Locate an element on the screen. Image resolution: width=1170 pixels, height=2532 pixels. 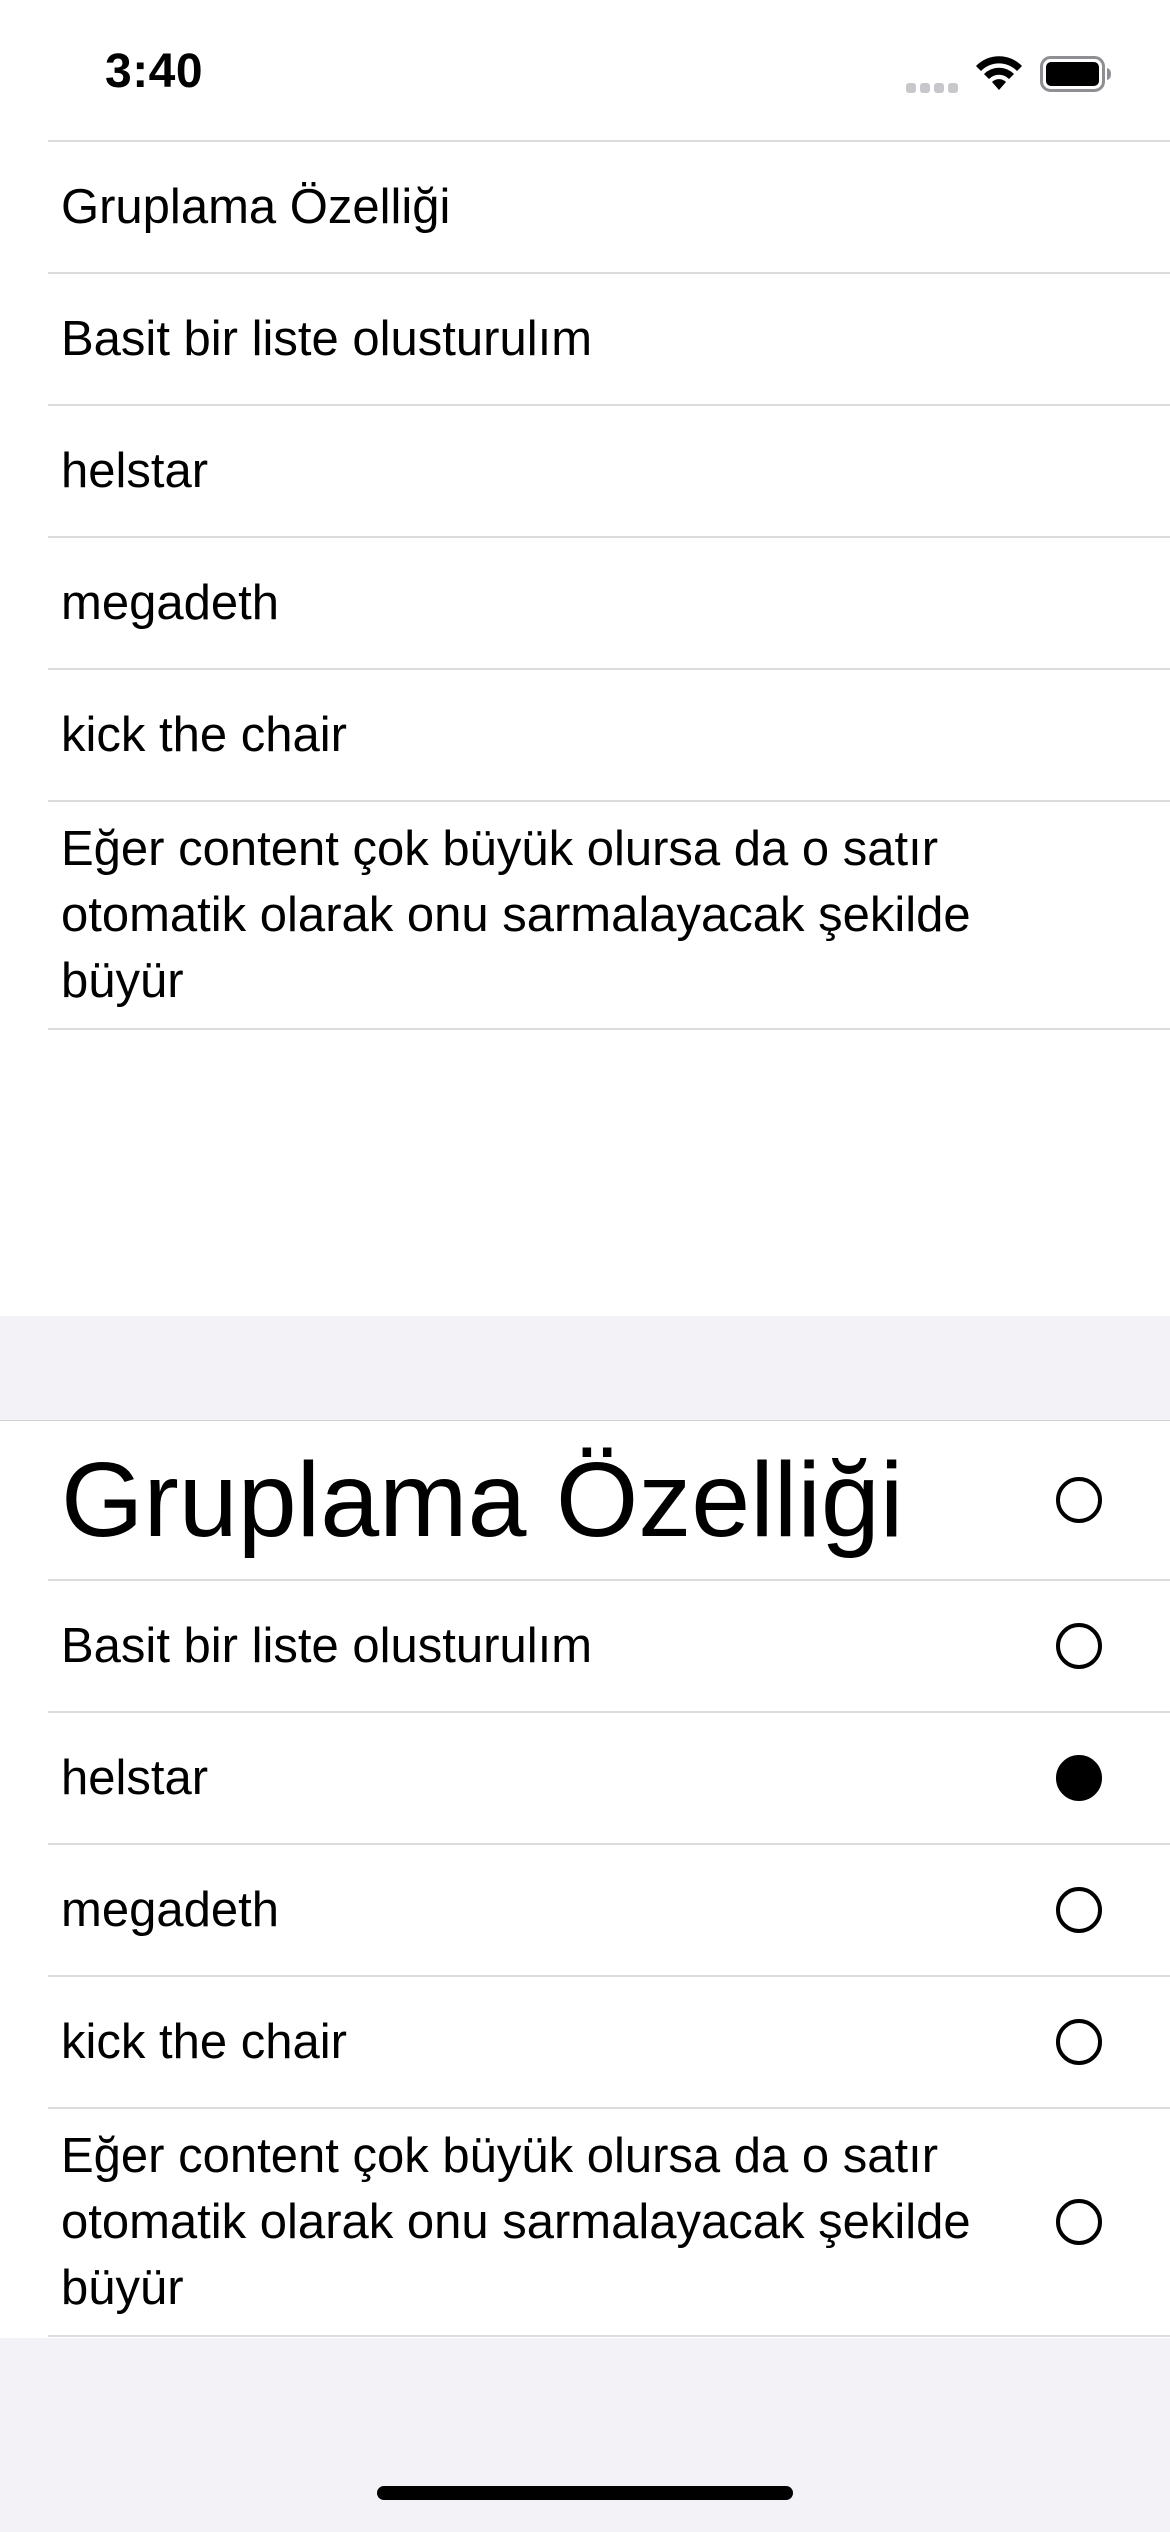
battery-icon is located at coordinates (1076, 74).